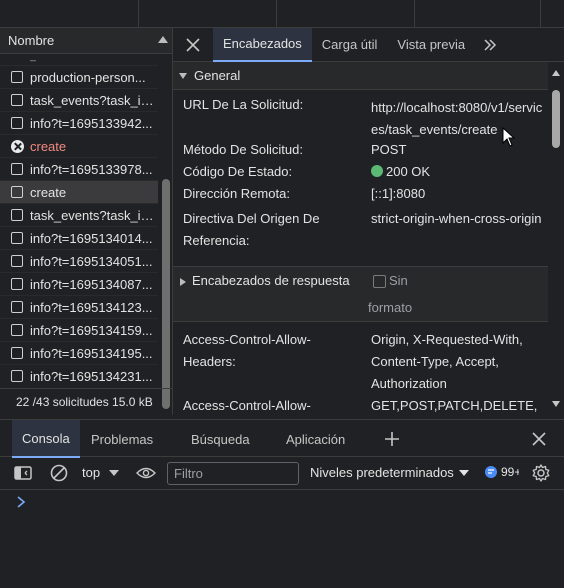 Image resolution: width=564 pixels, height=588 pixels. I want to click on network-timeline, so click(282, 14).